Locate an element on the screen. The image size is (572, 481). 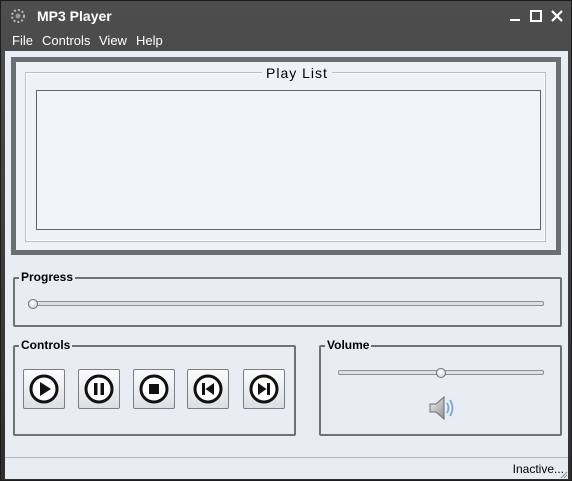
play-icon is located at coordinates (44, 389).